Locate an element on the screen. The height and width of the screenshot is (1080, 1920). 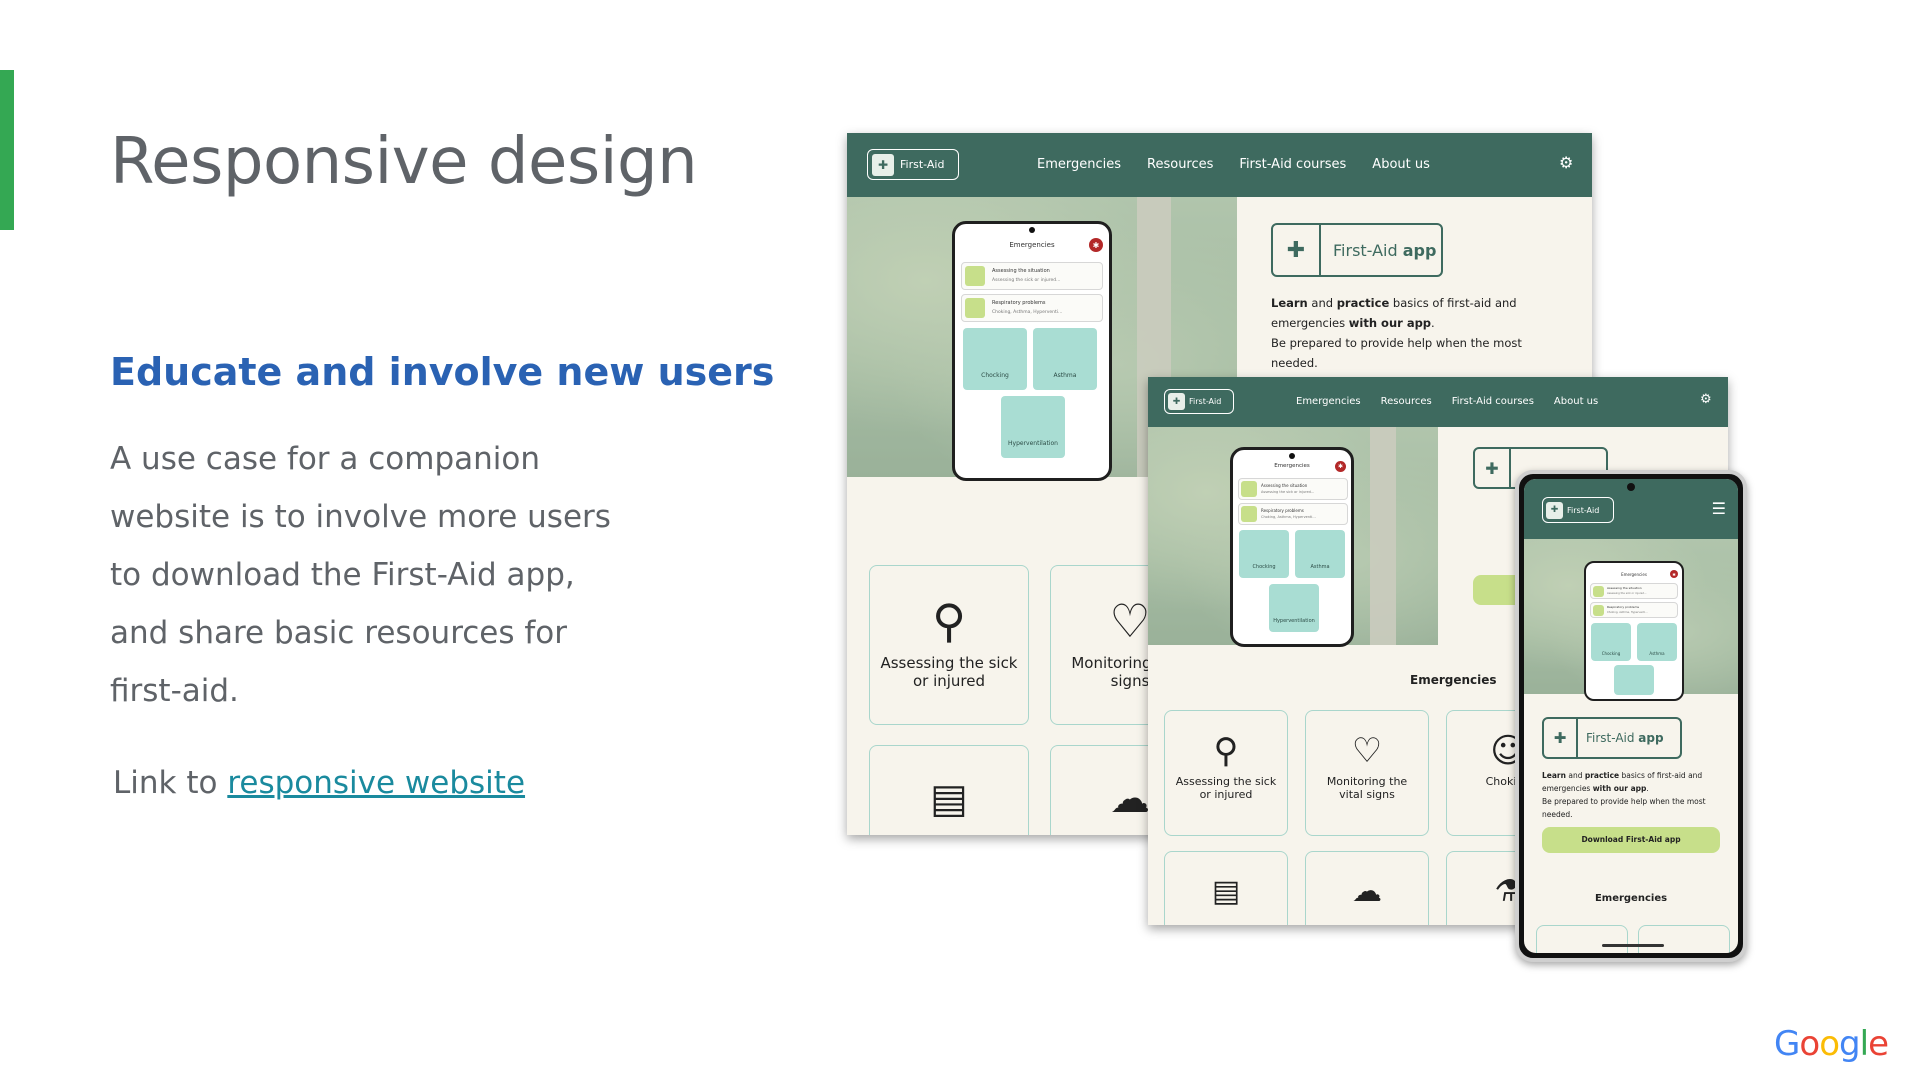
accent-bar is located at coordinates (7, 150).